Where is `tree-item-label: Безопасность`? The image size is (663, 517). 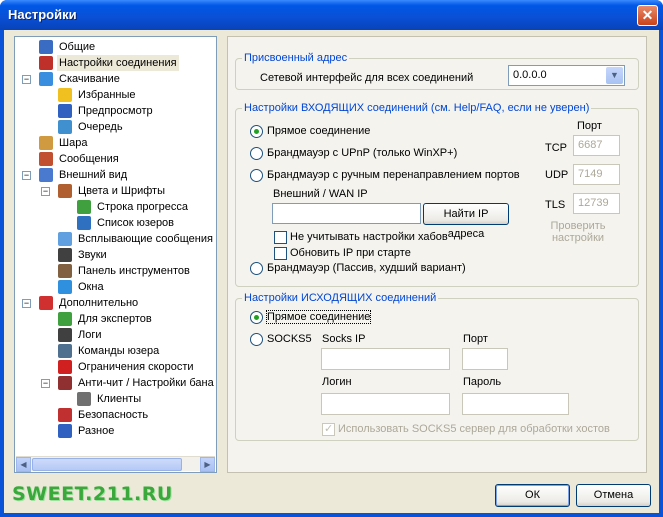
tree-item-label: Безопасность is located at coordinates (113, 415).